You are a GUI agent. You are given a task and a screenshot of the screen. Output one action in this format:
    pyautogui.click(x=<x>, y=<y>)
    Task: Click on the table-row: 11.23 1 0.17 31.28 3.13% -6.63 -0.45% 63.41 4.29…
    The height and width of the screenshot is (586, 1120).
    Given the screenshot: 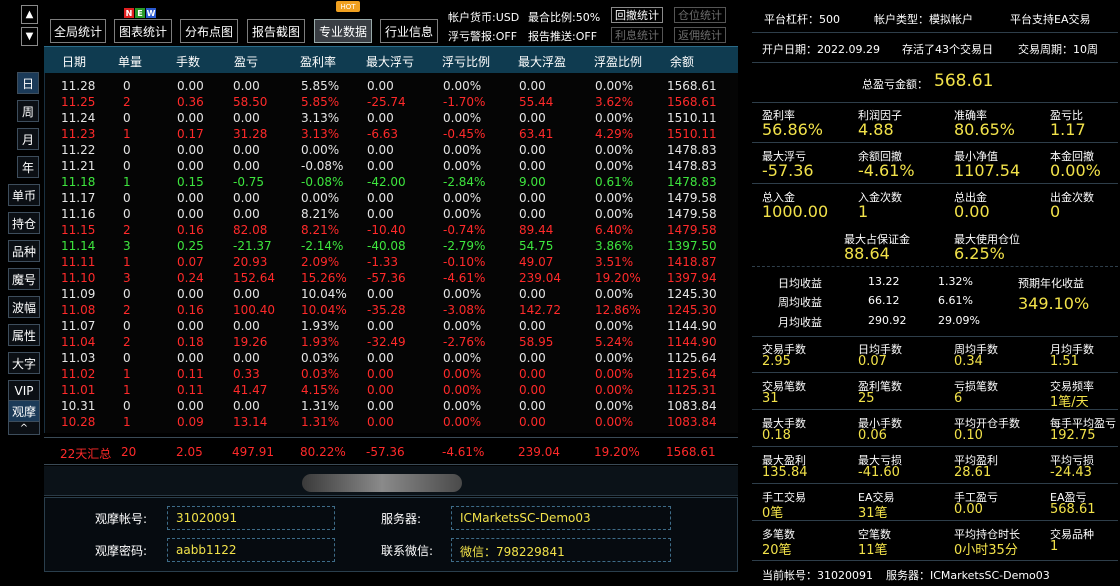 What is the action you would take?
    pyautogui.click(x=392, y=135)
    